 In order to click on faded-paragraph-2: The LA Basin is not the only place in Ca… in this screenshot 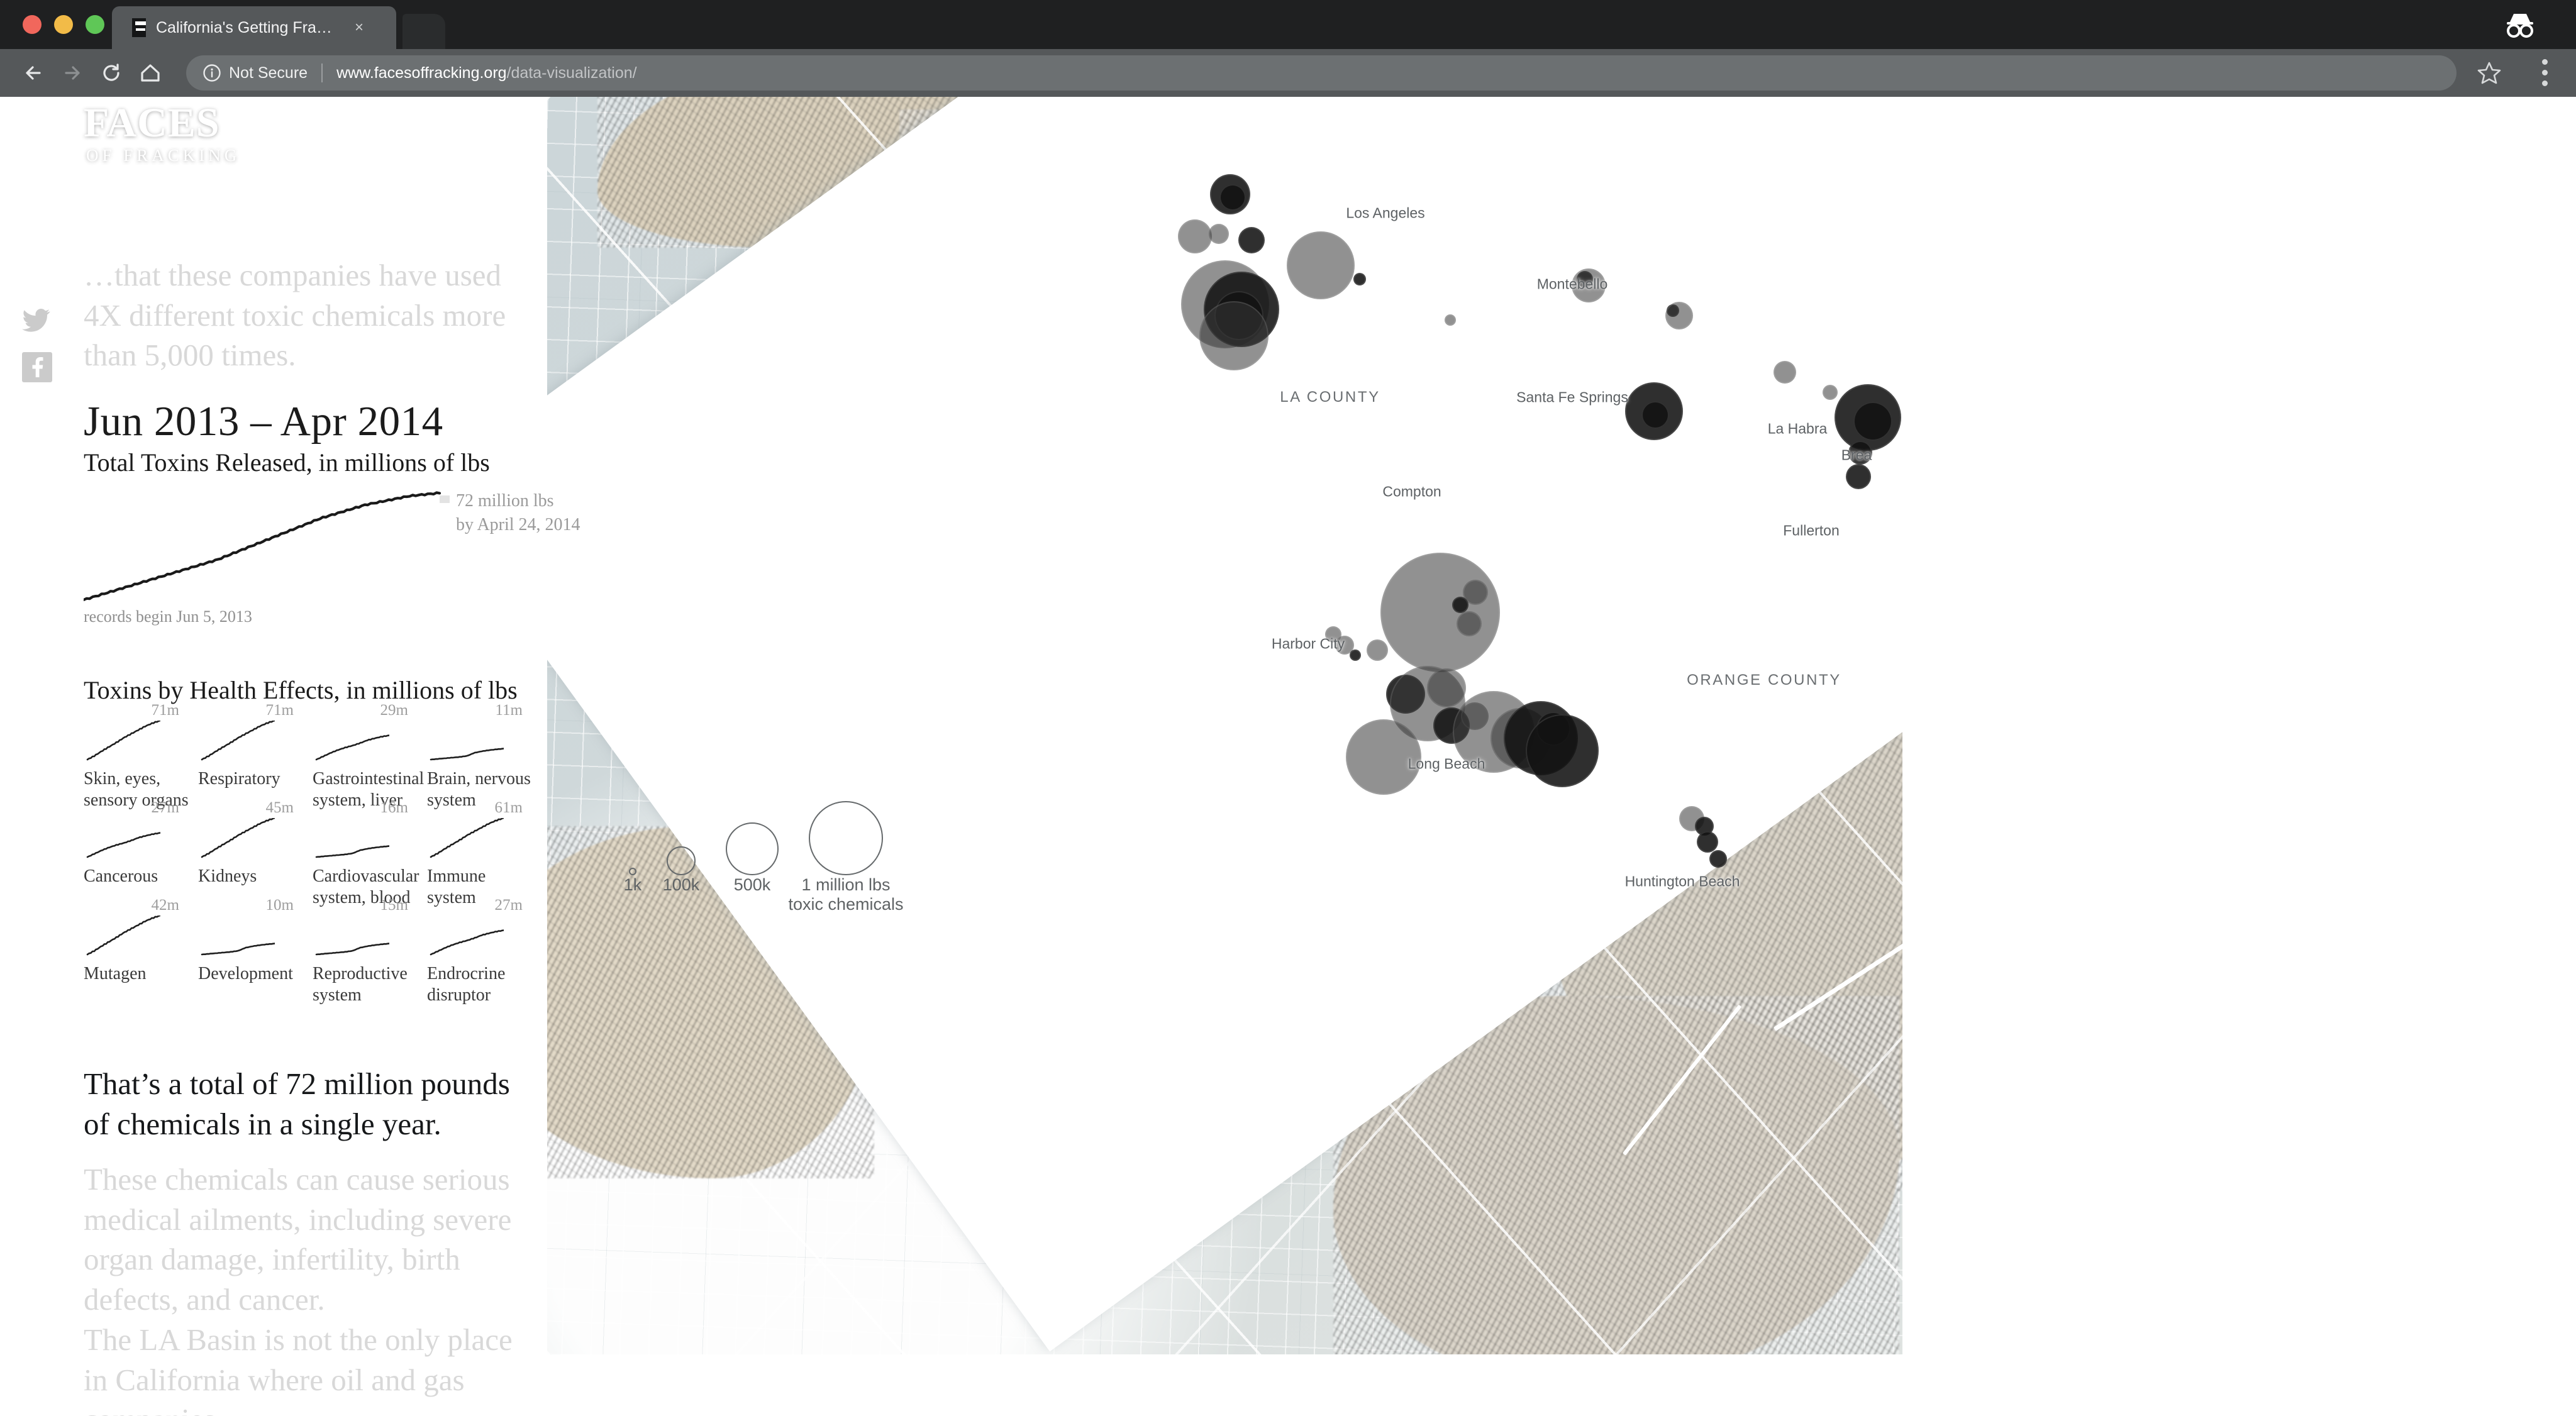, I will do `click(298, 1369)`.